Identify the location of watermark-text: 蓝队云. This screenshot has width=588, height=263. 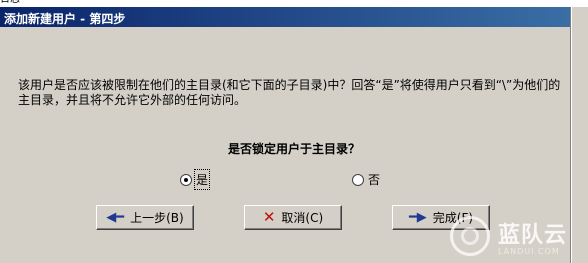
(533, 235).